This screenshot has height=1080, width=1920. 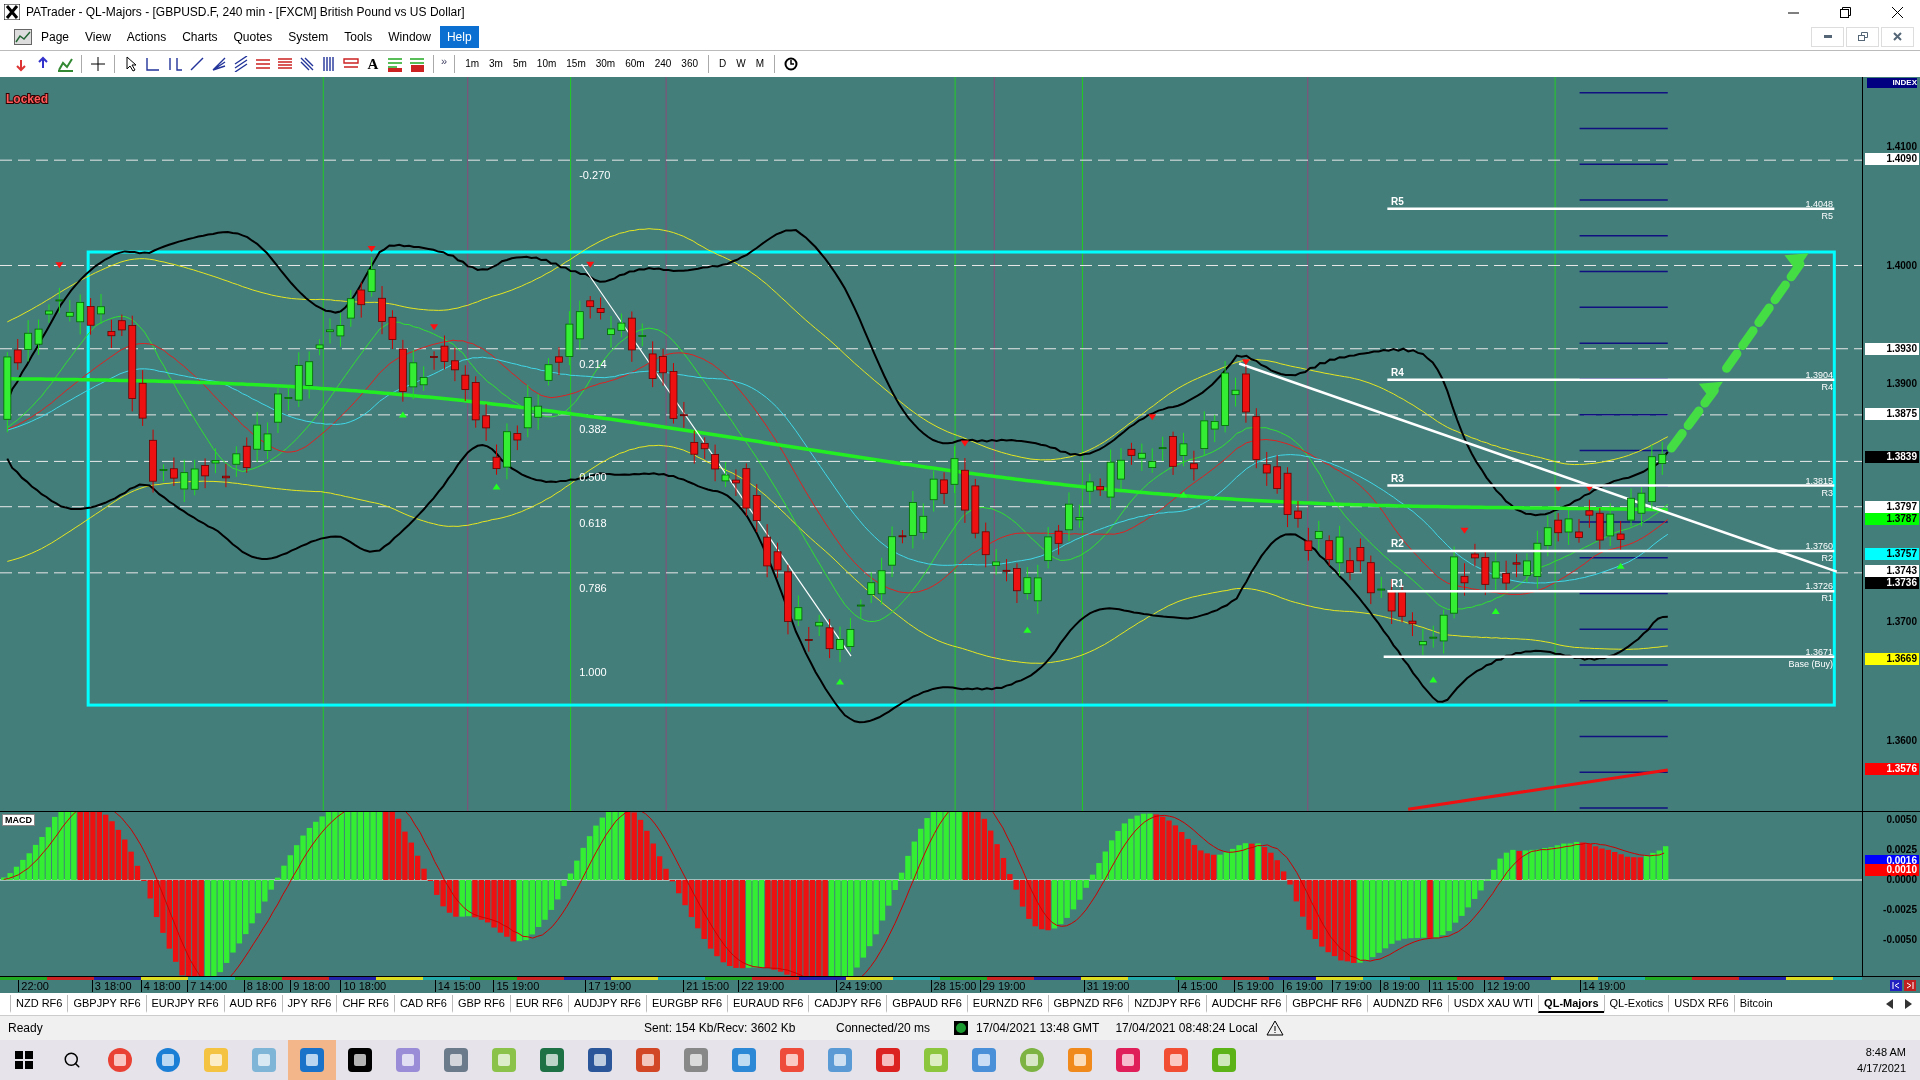 I want to click on pivot-value: 1.4048, so click(x=1819, y=203).